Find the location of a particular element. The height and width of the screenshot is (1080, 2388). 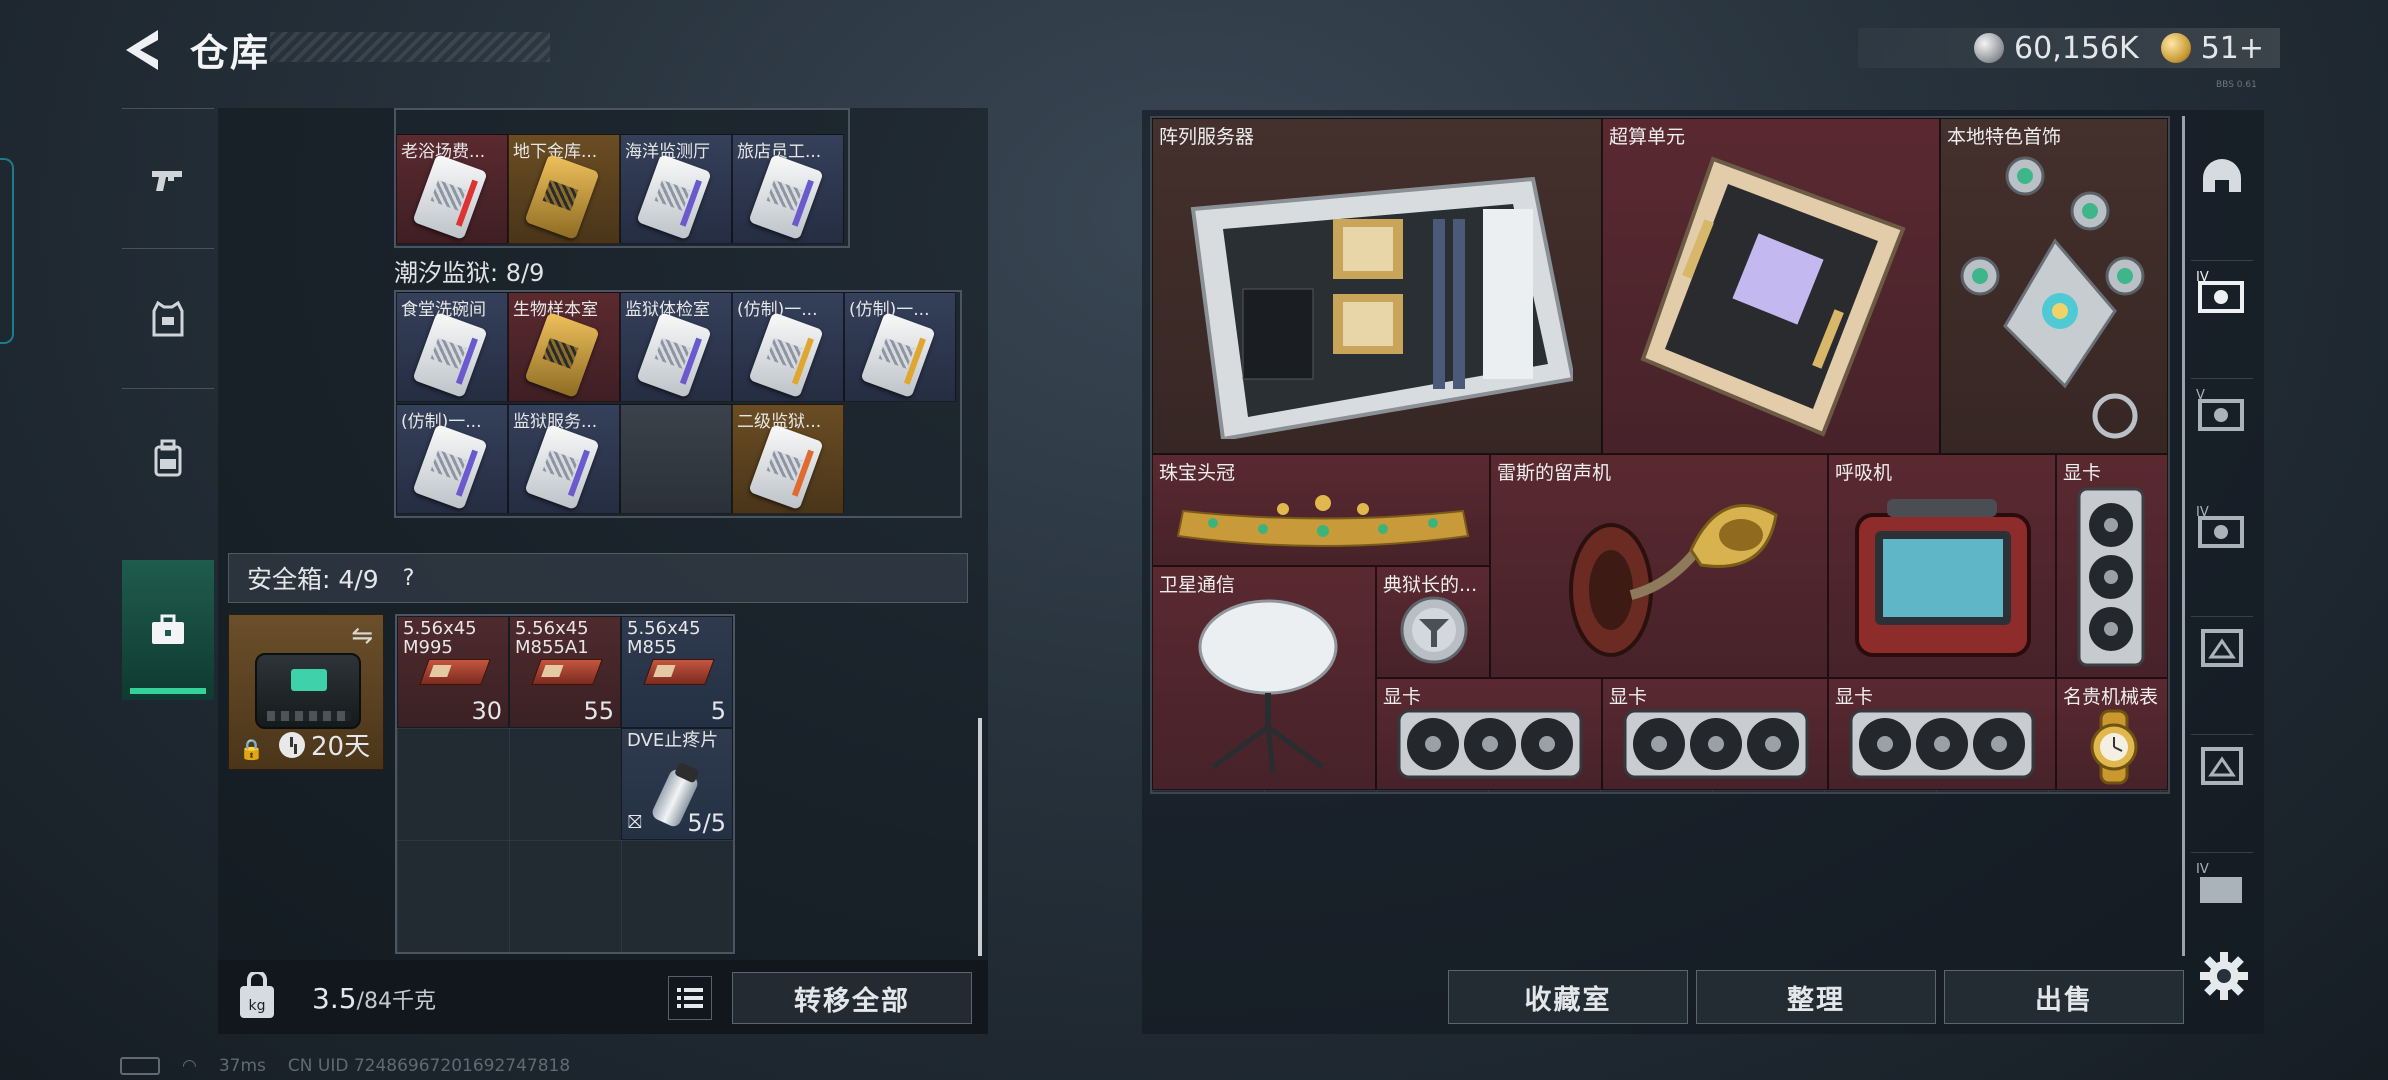

safebox-icon is located at coordinates (308, 691).